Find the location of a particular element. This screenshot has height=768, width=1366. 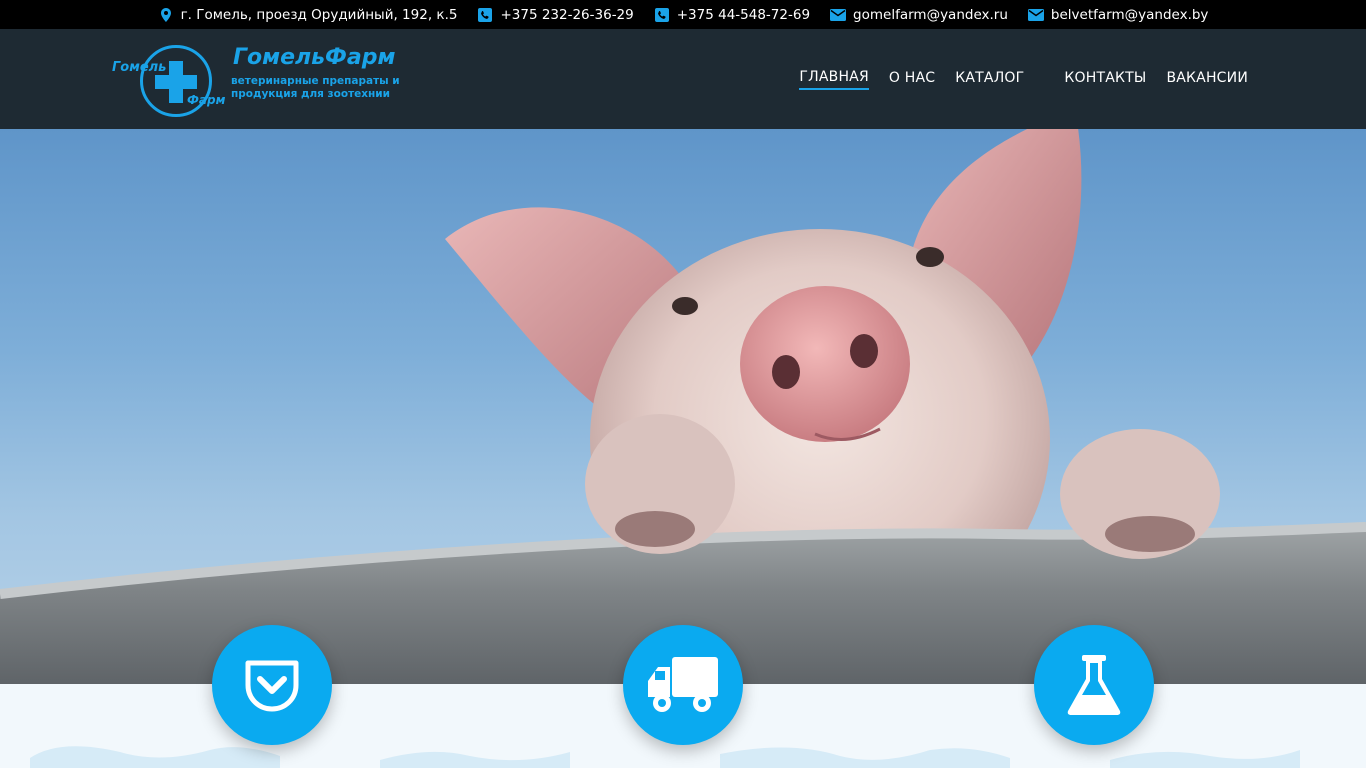

email-item-1: gomelfarm@yandex.ru is located at coordinates (919, 15).